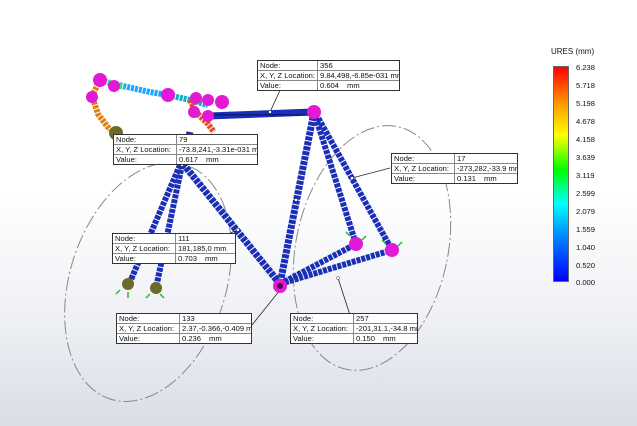 The image size is (637, 426). What do you see at coordinates (467, 178) in the screenshot?
I see `displacement-value: 0.131` at bounding box center [467, 178].